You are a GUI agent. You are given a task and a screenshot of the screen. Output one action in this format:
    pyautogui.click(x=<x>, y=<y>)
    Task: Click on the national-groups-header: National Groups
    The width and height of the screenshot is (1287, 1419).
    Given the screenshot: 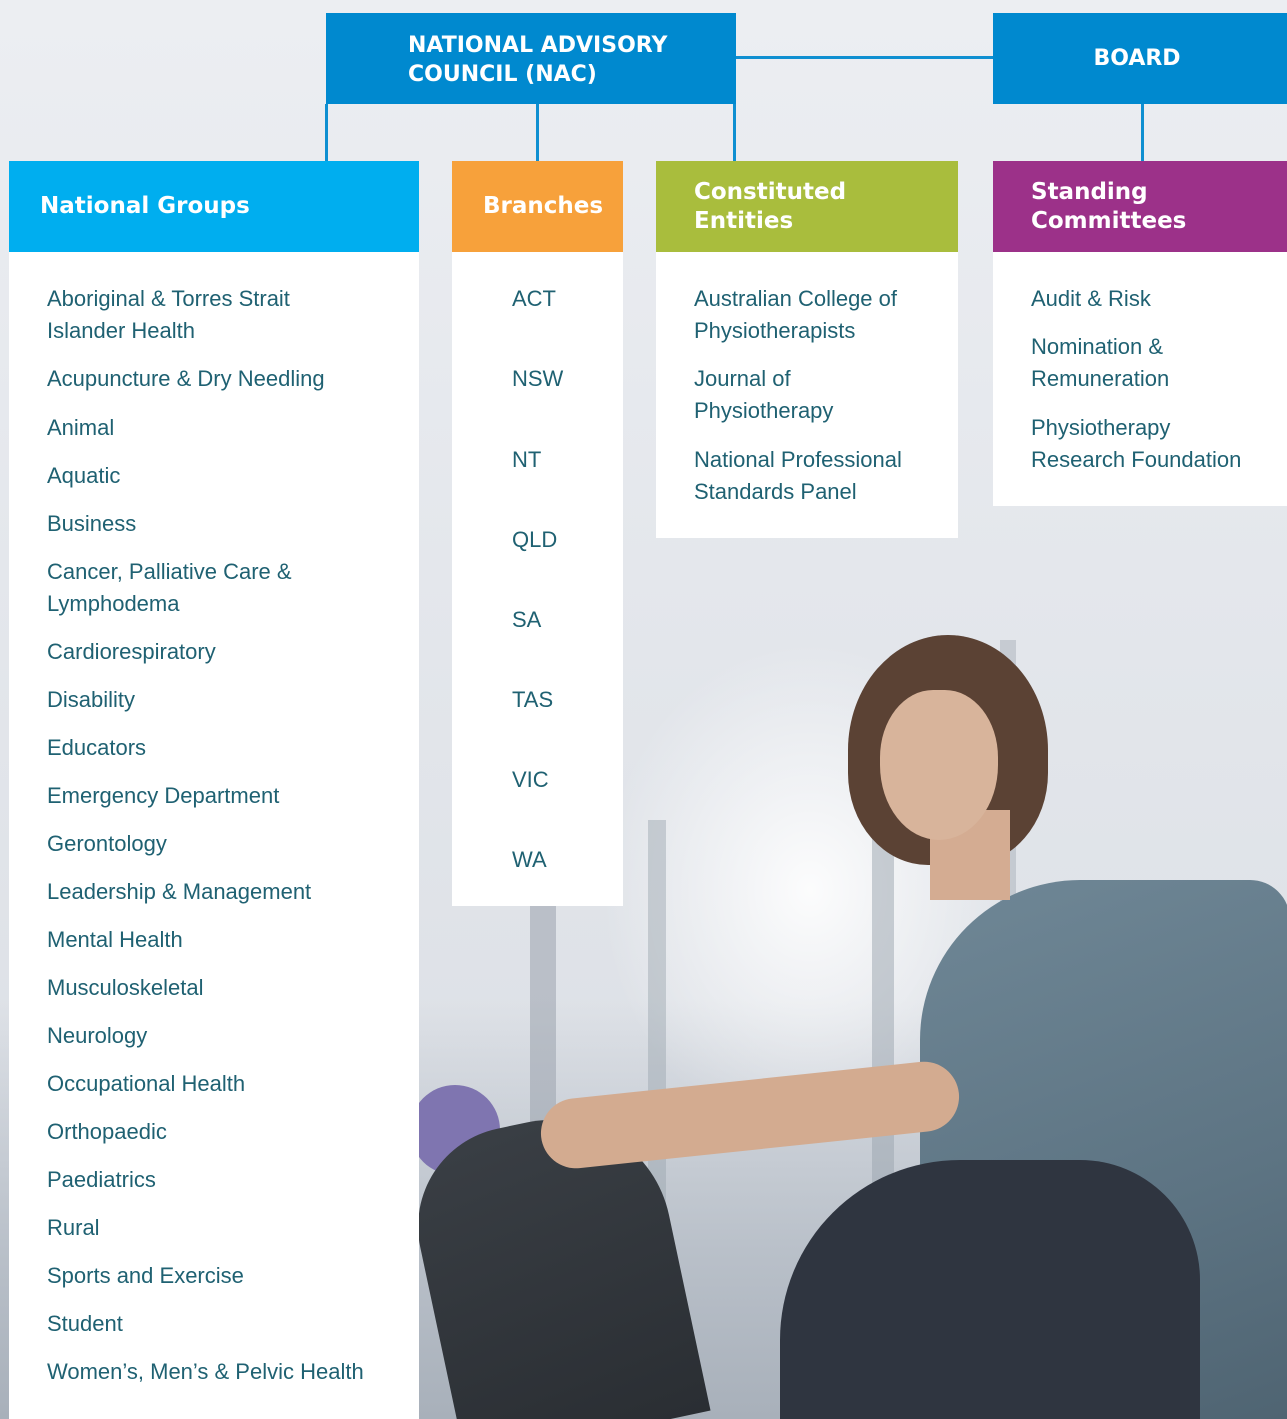 What is the action you would take?
    pyautogui.click(x=214, y=206)
    